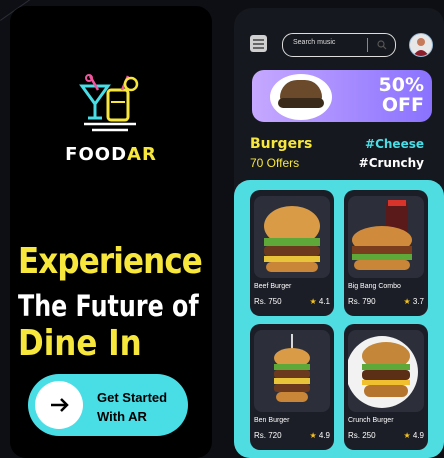 This screenshot has width=444, height=458. Describe the element at coordinates (268, 435) in the screenshot. I see `product-price: Rs. 720` at that location.